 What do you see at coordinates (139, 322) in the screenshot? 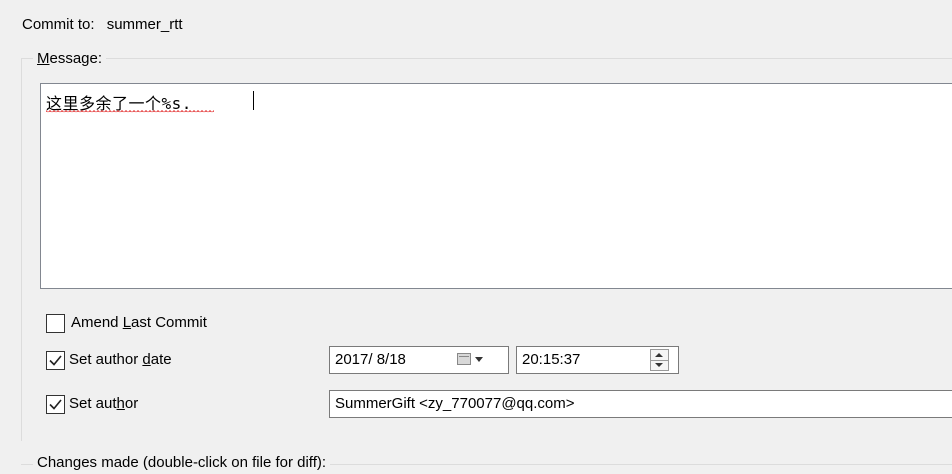
I see `amend-last-commit-label: Amend Last Commit` at bounding box center [139, 322].